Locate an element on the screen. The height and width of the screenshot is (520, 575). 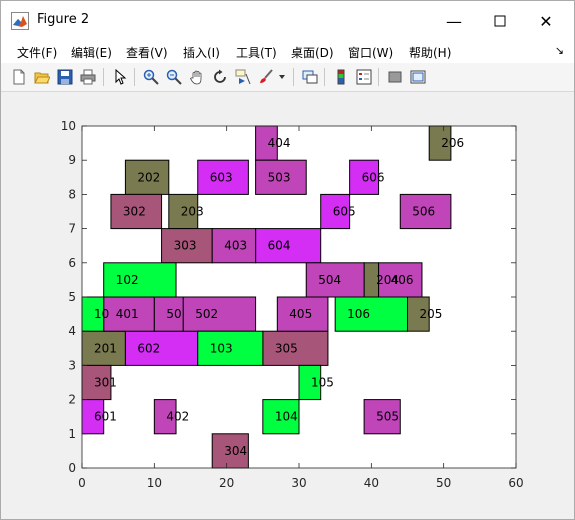
zoom-out-icon is located at coordinates (174, 77).